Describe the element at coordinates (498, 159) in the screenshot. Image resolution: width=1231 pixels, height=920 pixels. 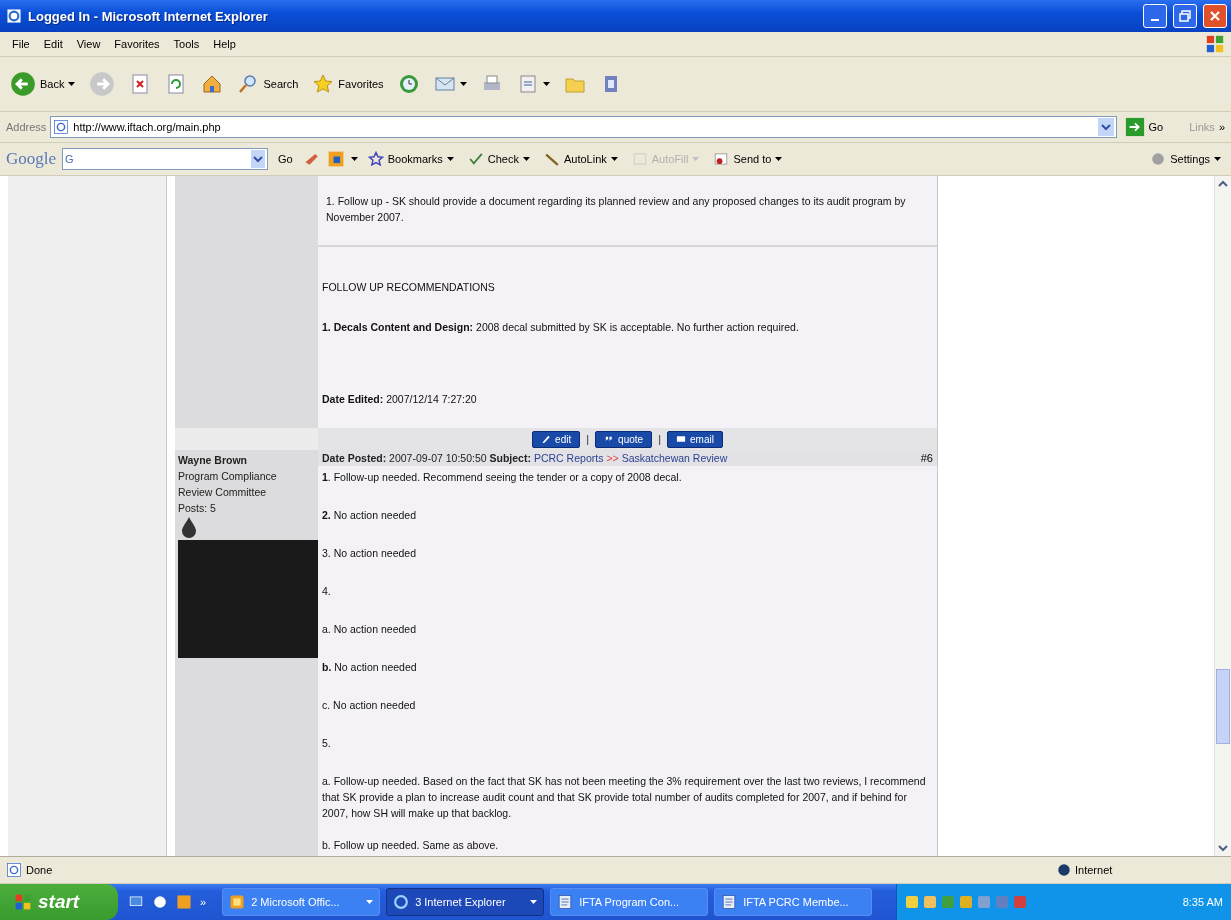
I see `check-button: Check` at that location.